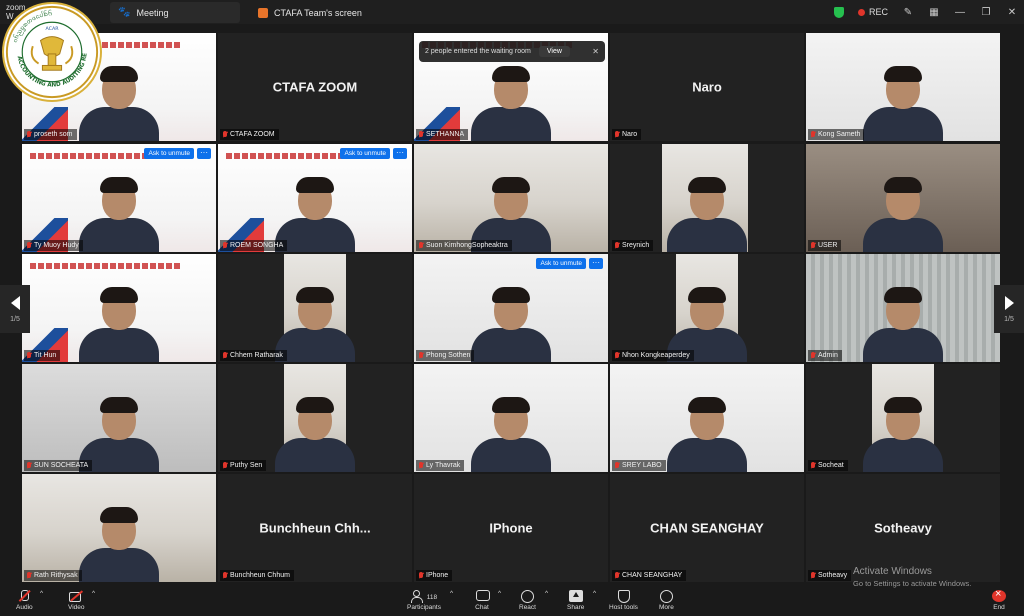  What do you see at coordinates (707, 418) in the screenshot?
I see `participant-tile: SREY LABO` at bounding box center [707, 418].